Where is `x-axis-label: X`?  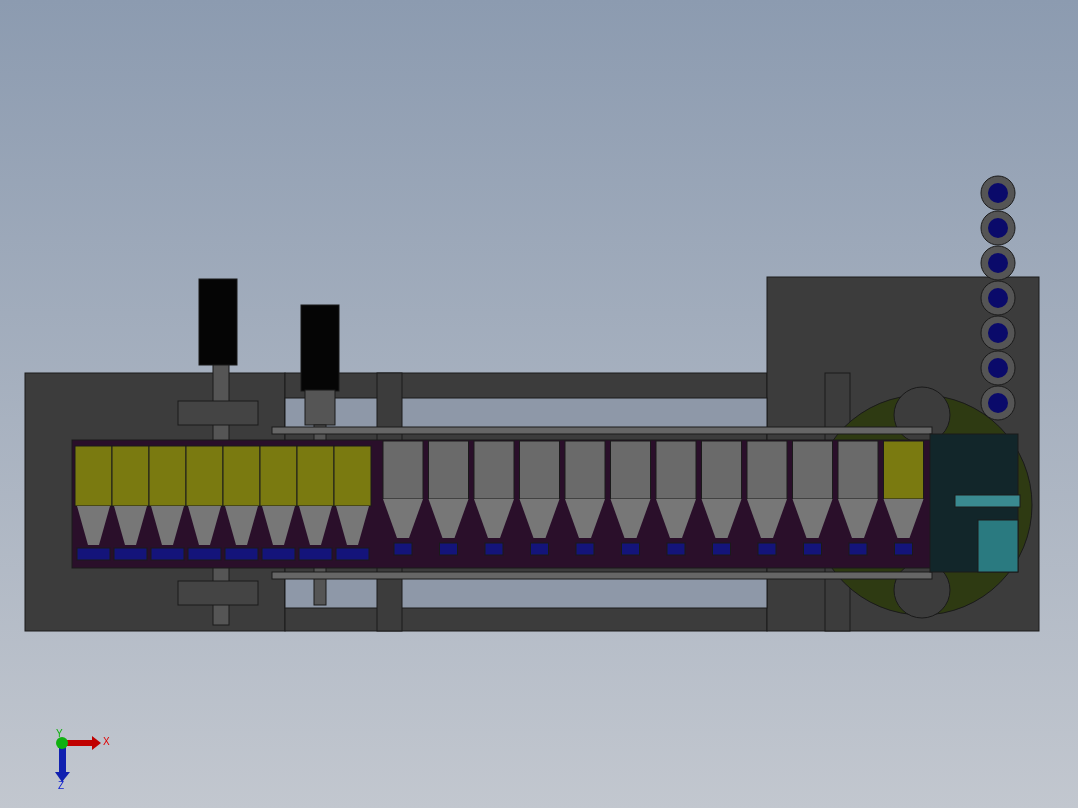 x-axis-label: X is located at coordinates (106, 741).